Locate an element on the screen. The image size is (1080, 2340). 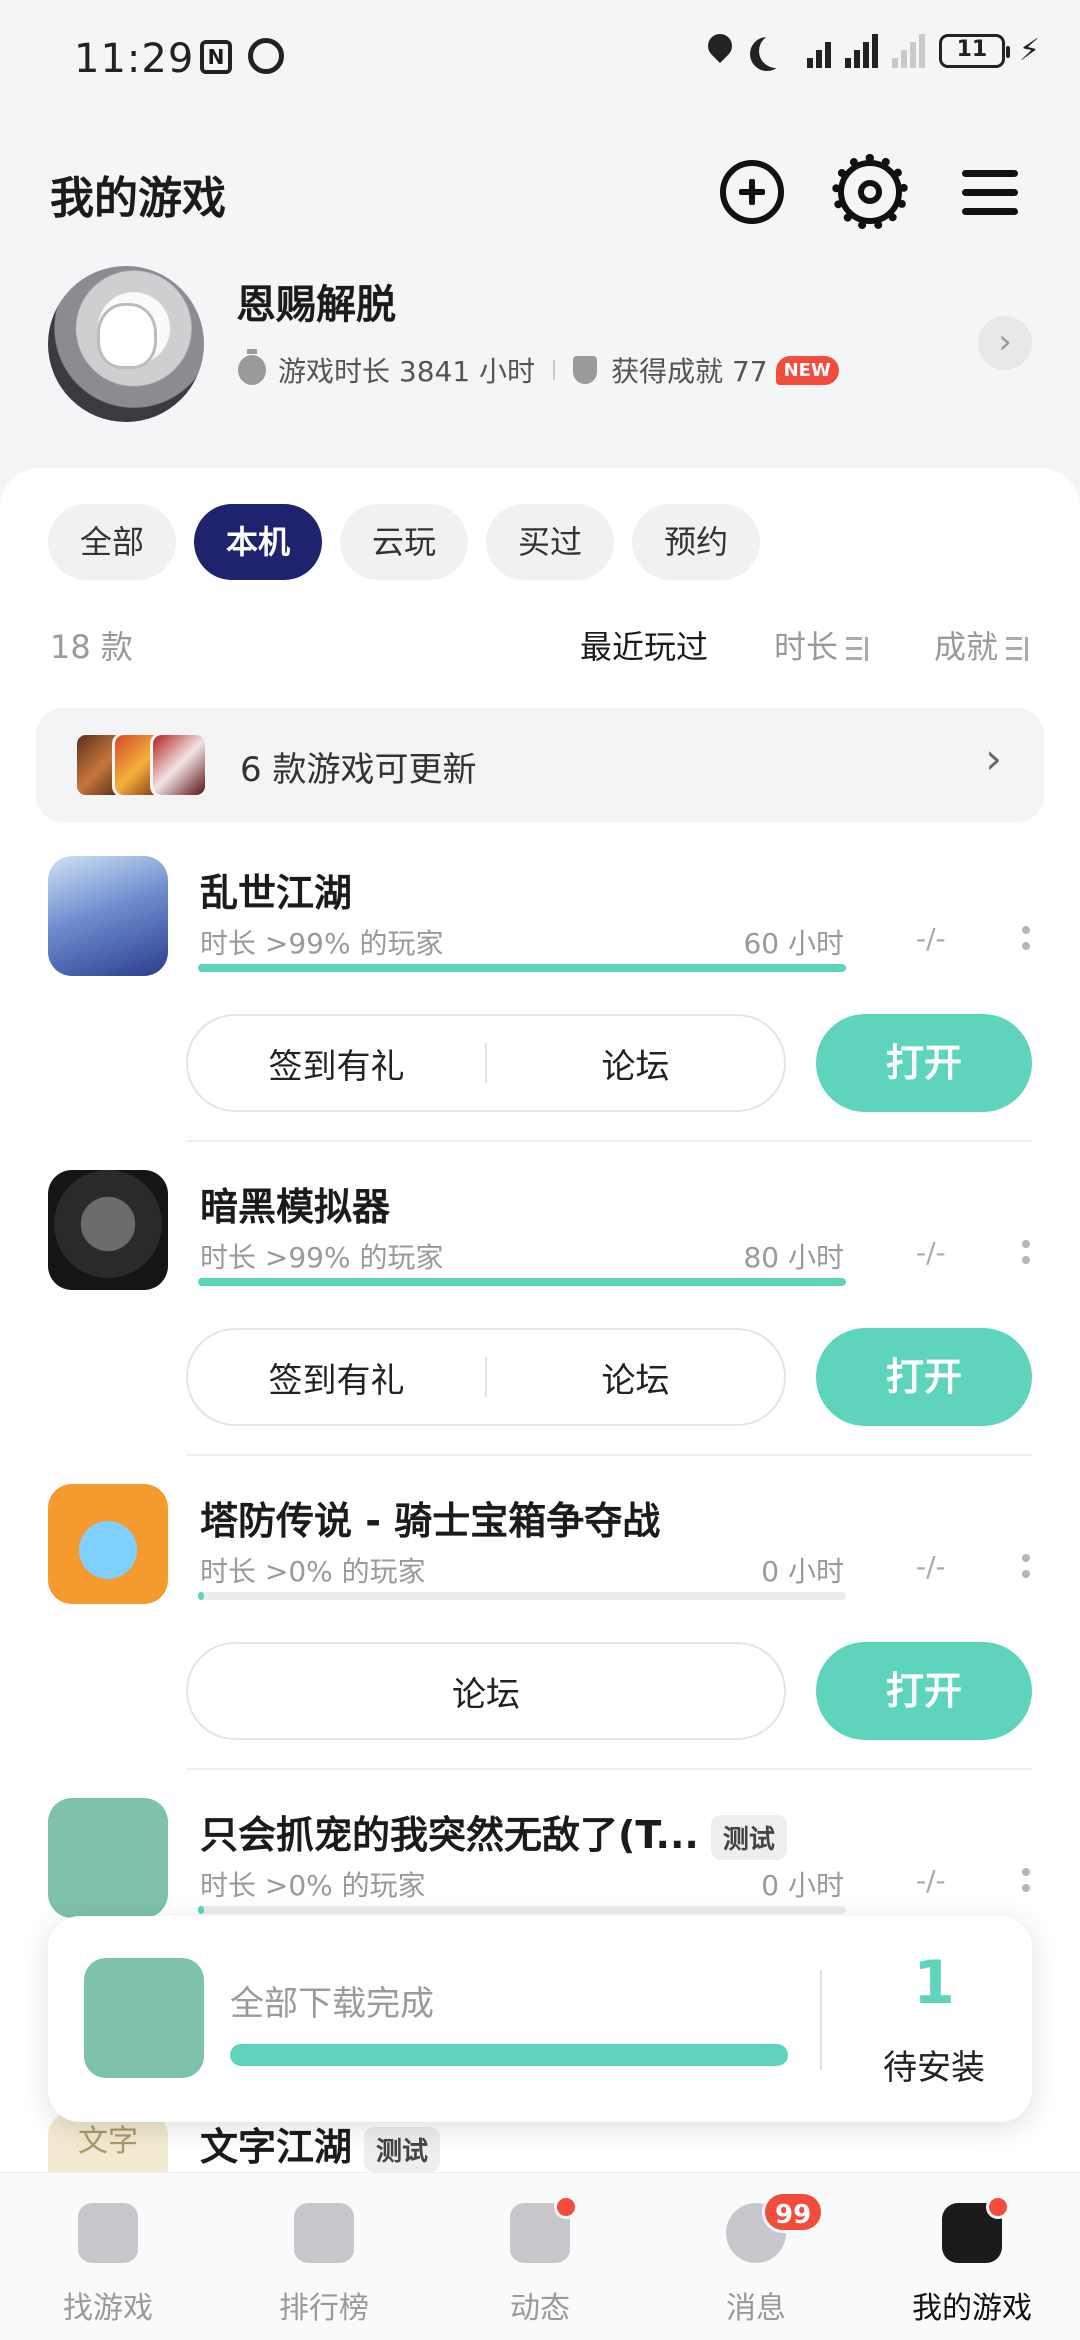
user-name: 恩赐解脱 is located at coordinates (316, 301).